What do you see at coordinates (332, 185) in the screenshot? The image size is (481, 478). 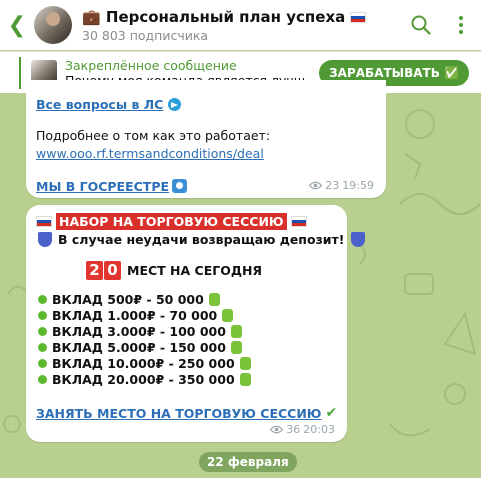 I see `view-count: 23` at bounding box center [332, 185].